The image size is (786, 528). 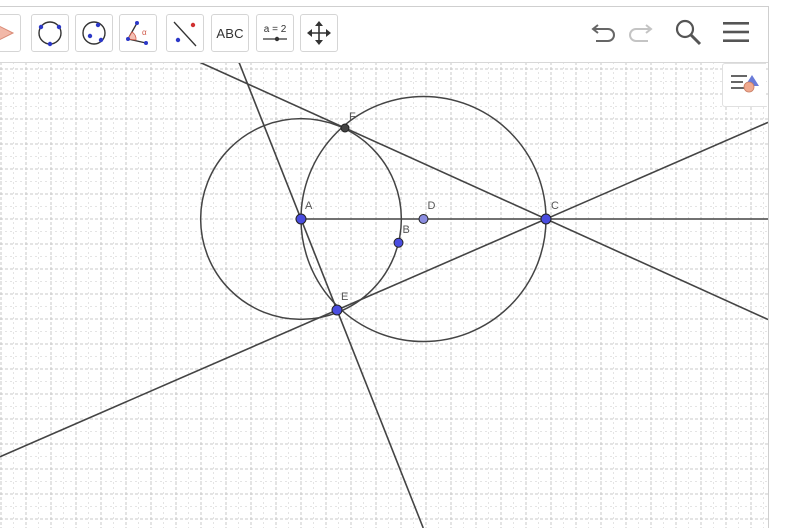 I want to click on construction-points: A B C D E F, so click(x=427, y=213).